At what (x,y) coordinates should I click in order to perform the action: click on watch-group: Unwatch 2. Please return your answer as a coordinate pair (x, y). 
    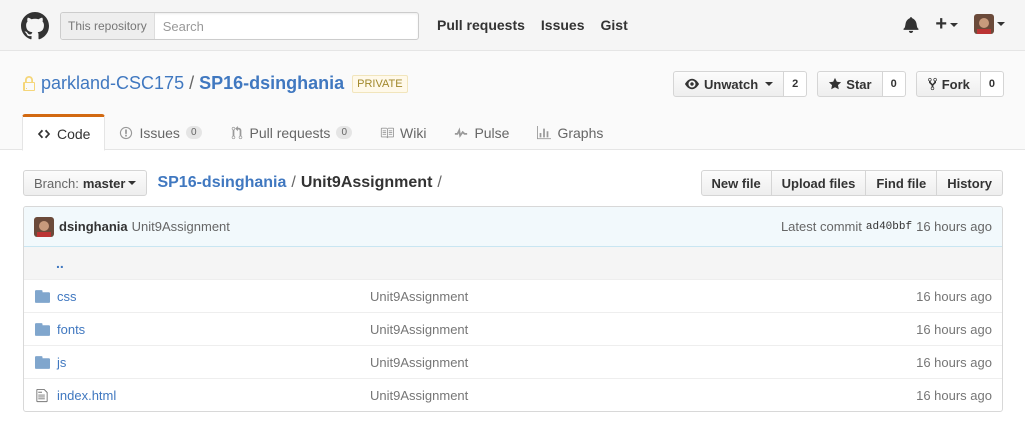
    Looking at the image, I should click on (740, 84).